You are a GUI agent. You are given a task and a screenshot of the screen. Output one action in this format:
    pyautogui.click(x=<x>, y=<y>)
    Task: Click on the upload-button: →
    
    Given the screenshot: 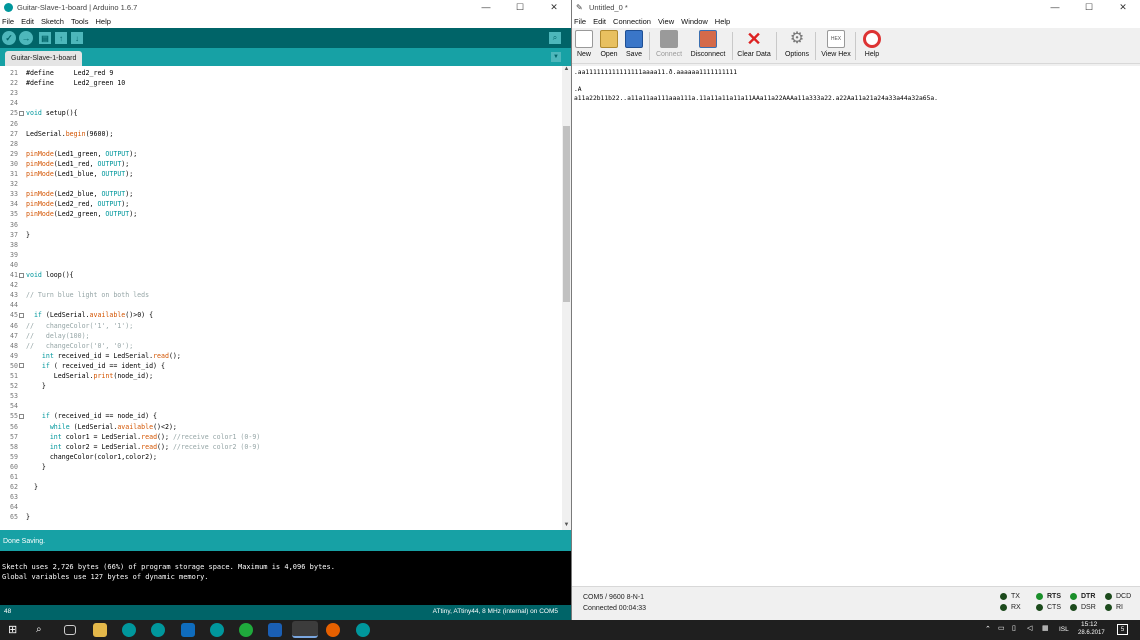 What is the action you would take?
    pyautogui.click(x=26, y=38)
    